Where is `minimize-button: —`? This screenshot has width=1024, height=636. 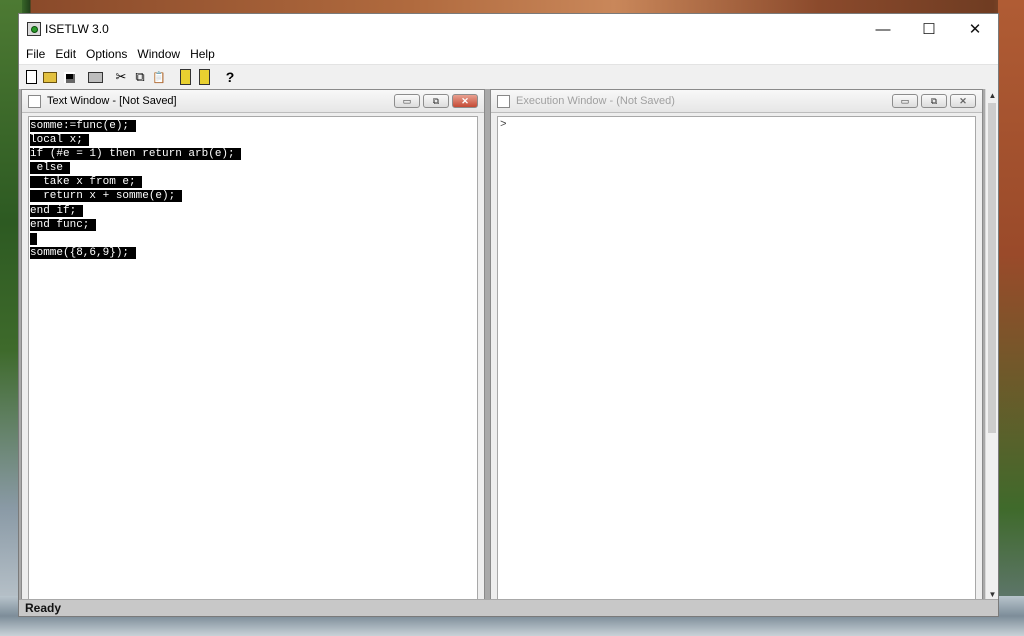
minimize-button: — is located at coordinates (883, 29).